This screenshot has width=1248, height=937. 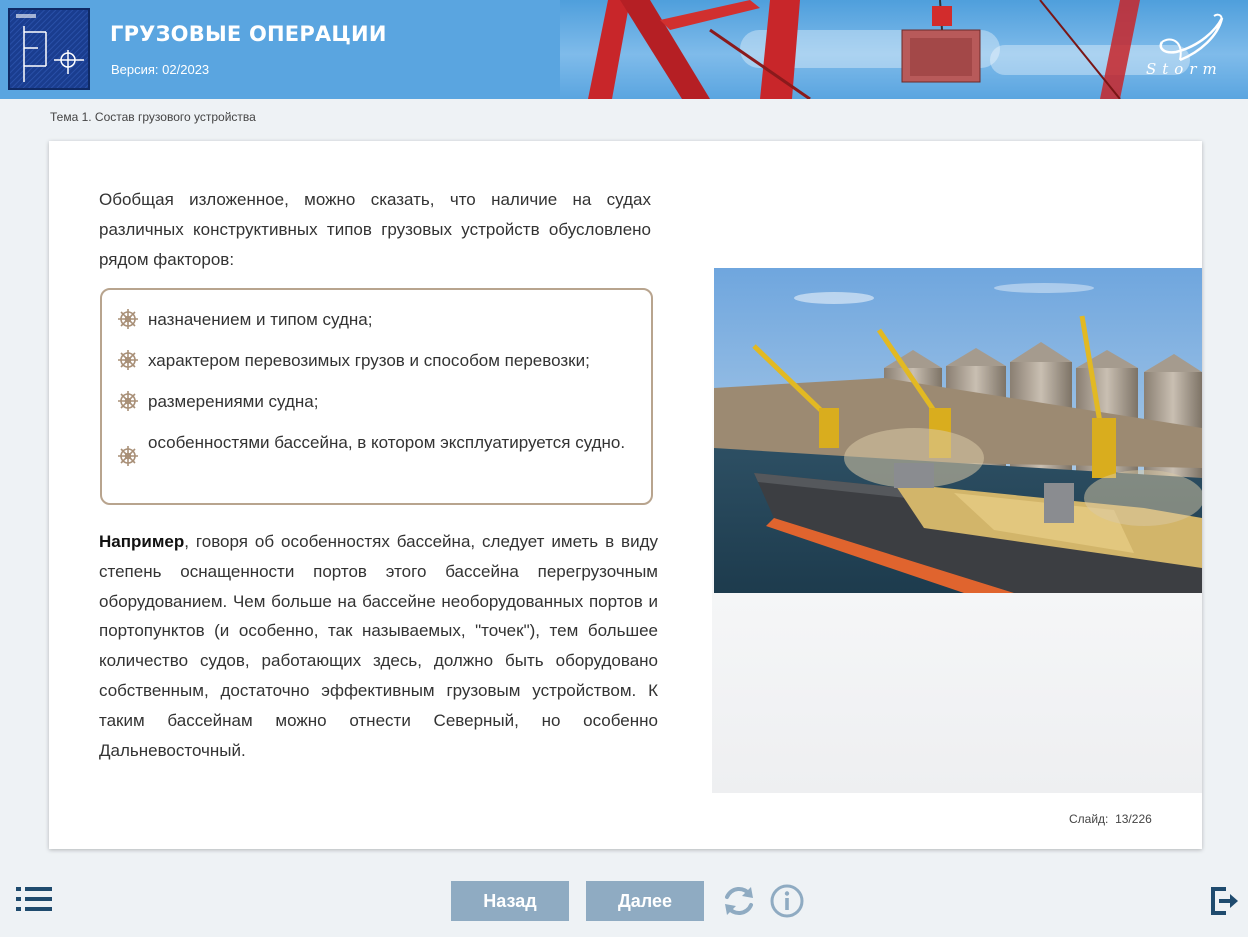 I want to click on list-menu-icon, so click(x=34, y=899).